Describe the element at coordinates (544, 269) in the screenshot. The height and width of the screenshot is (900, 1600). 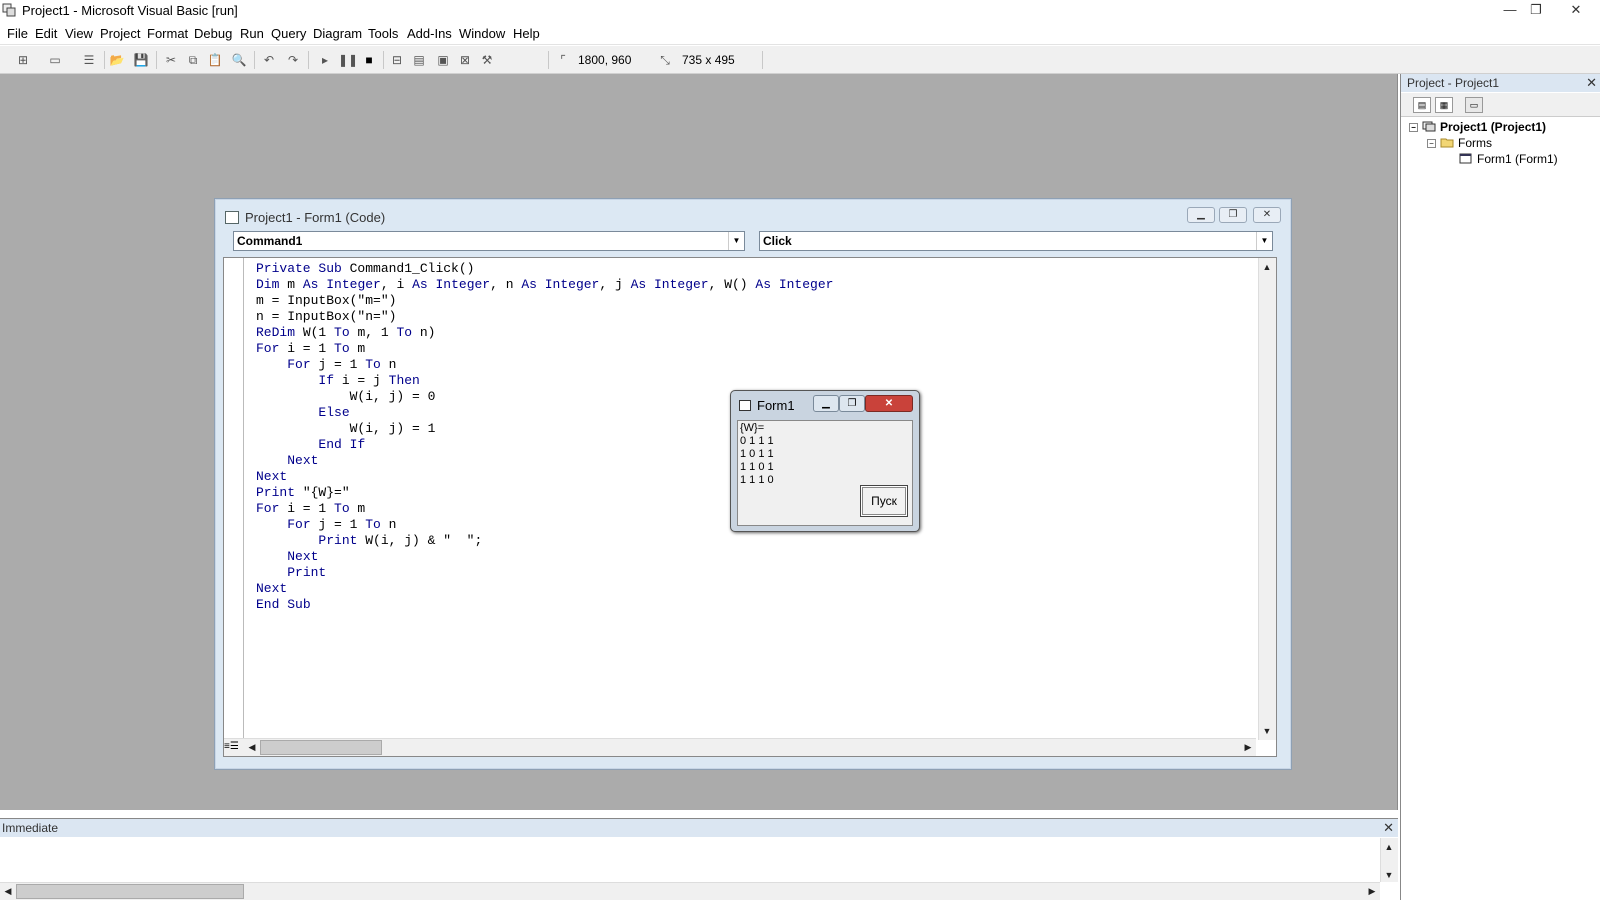
I see `code-line: Private Sub Command1_Click()` at that location.